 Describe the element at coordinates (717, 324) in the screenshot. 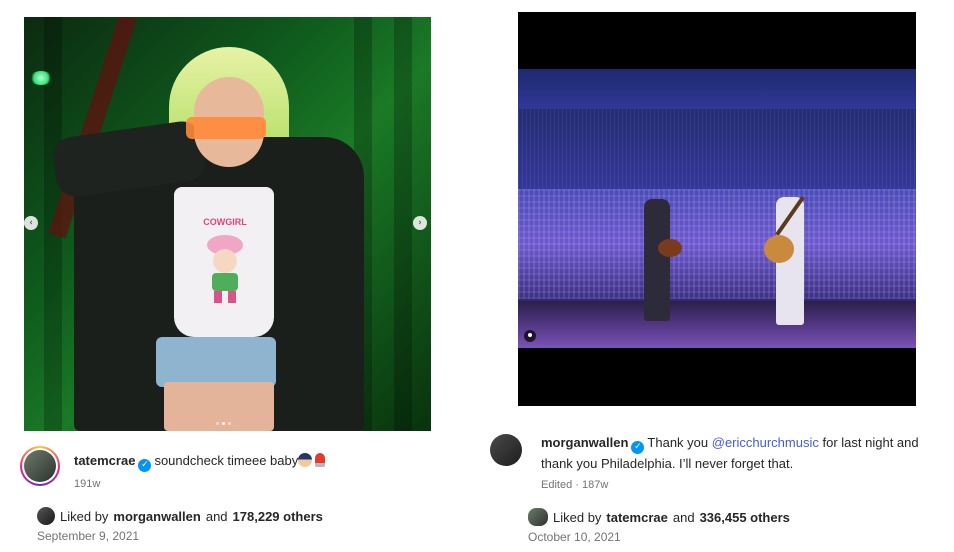

I see `stage` at that location.